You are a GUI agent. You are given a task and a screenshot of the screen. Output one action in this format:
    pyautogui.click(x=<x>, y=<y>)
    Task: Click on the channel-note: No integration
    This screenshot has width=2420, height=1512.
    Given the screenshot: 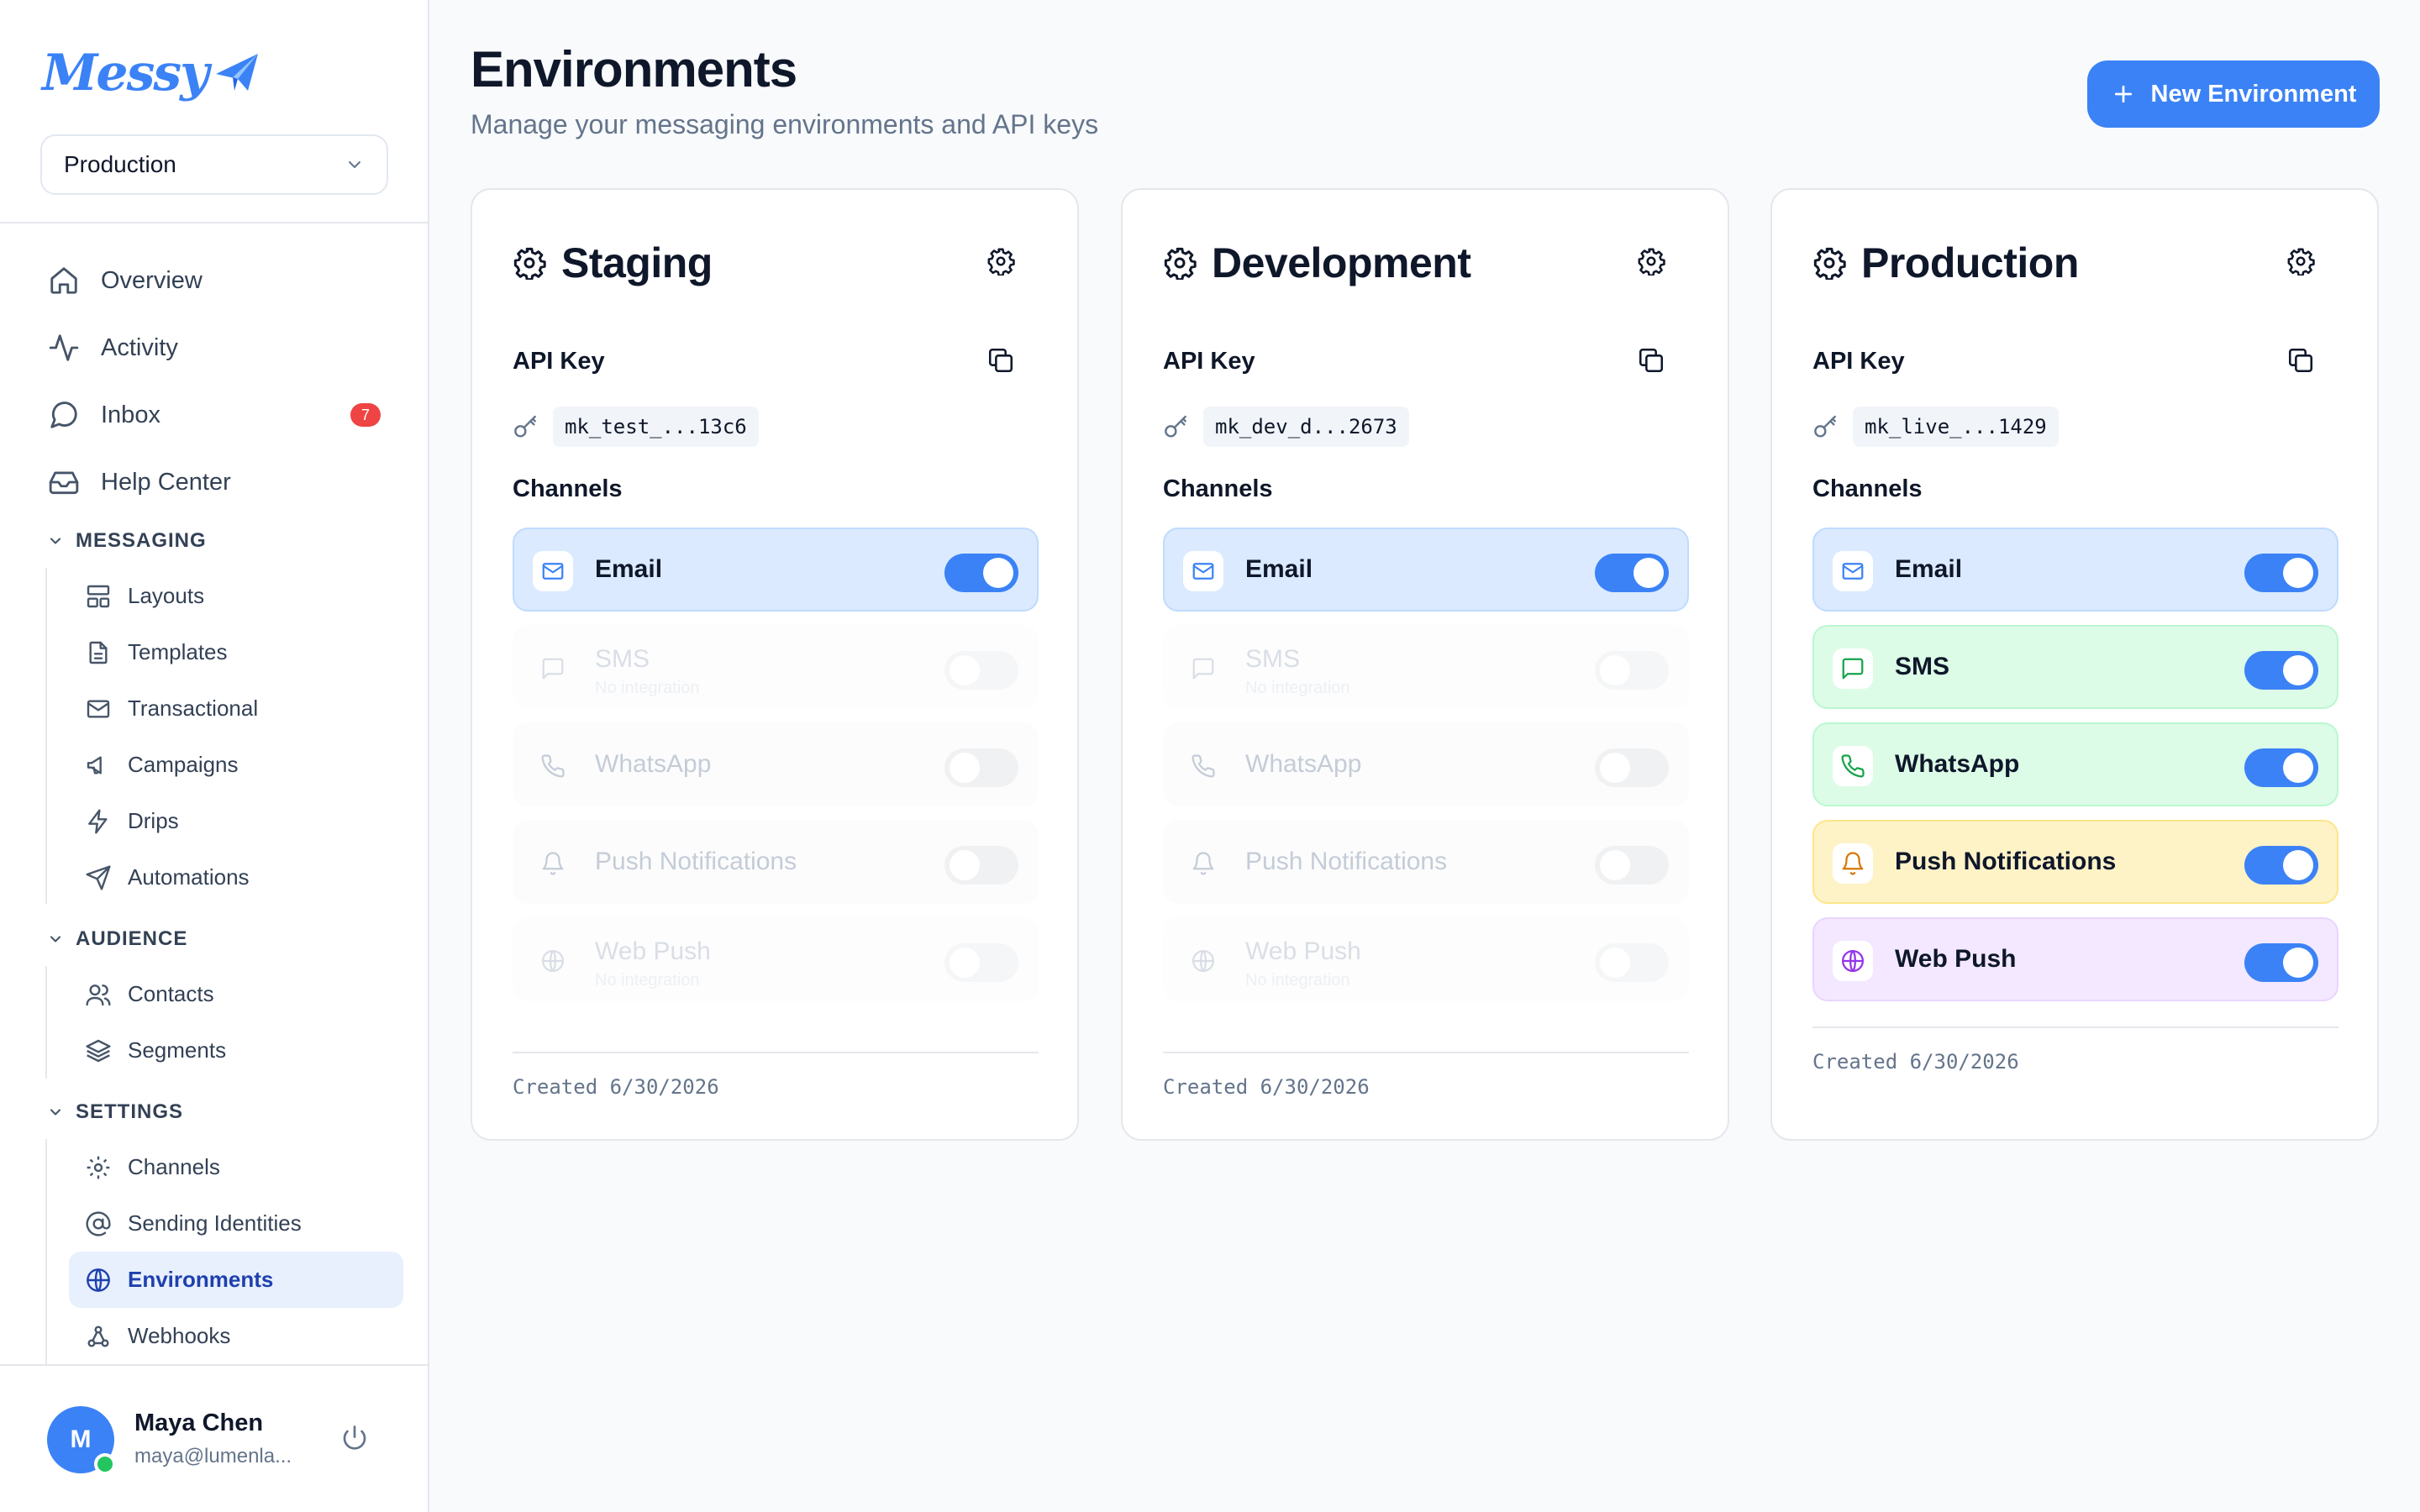 What is the action you would take?
    pyautogui.click(x=647, y=980)
    